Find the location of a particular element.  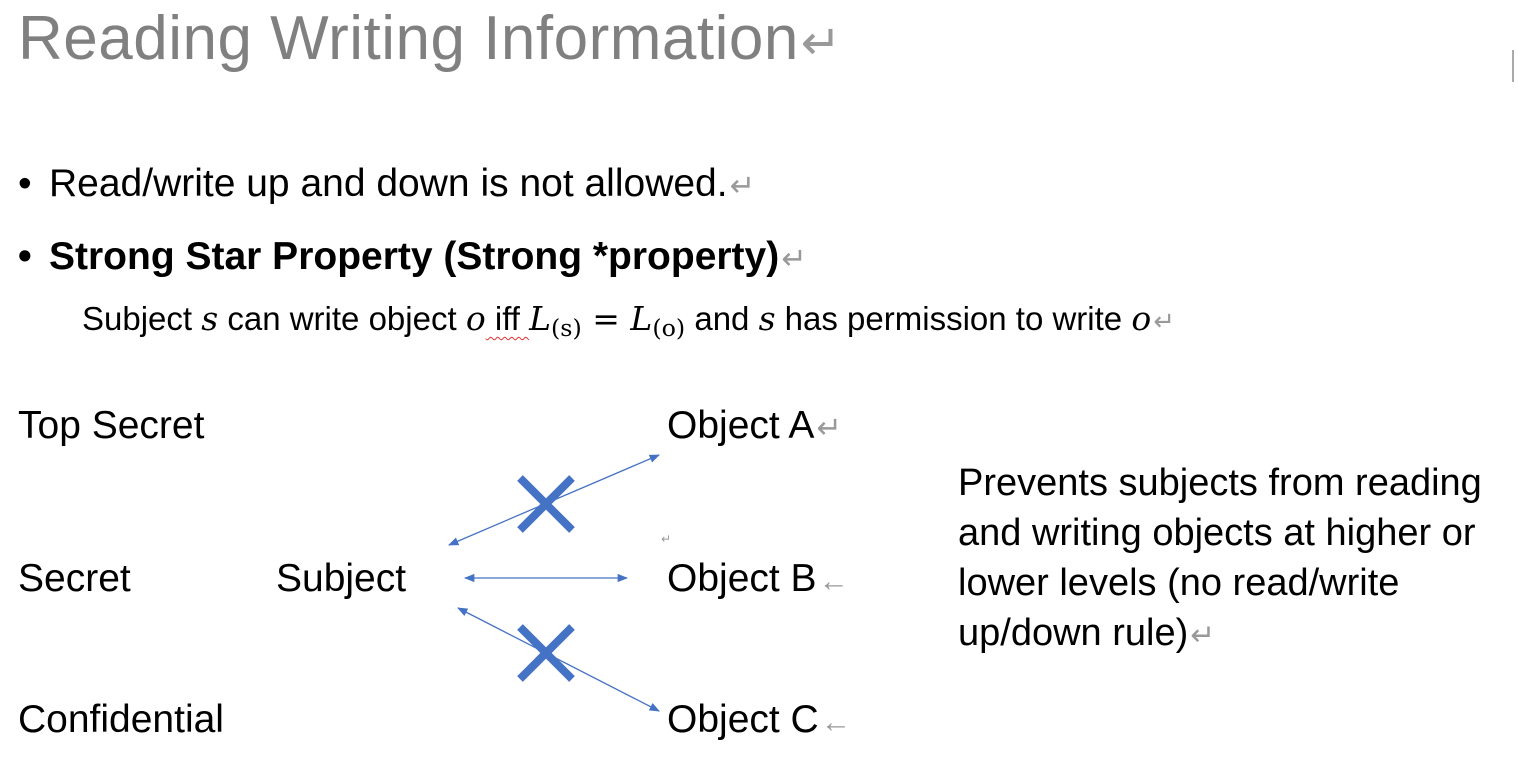

access-diagram is located at coordinates (554, 583).